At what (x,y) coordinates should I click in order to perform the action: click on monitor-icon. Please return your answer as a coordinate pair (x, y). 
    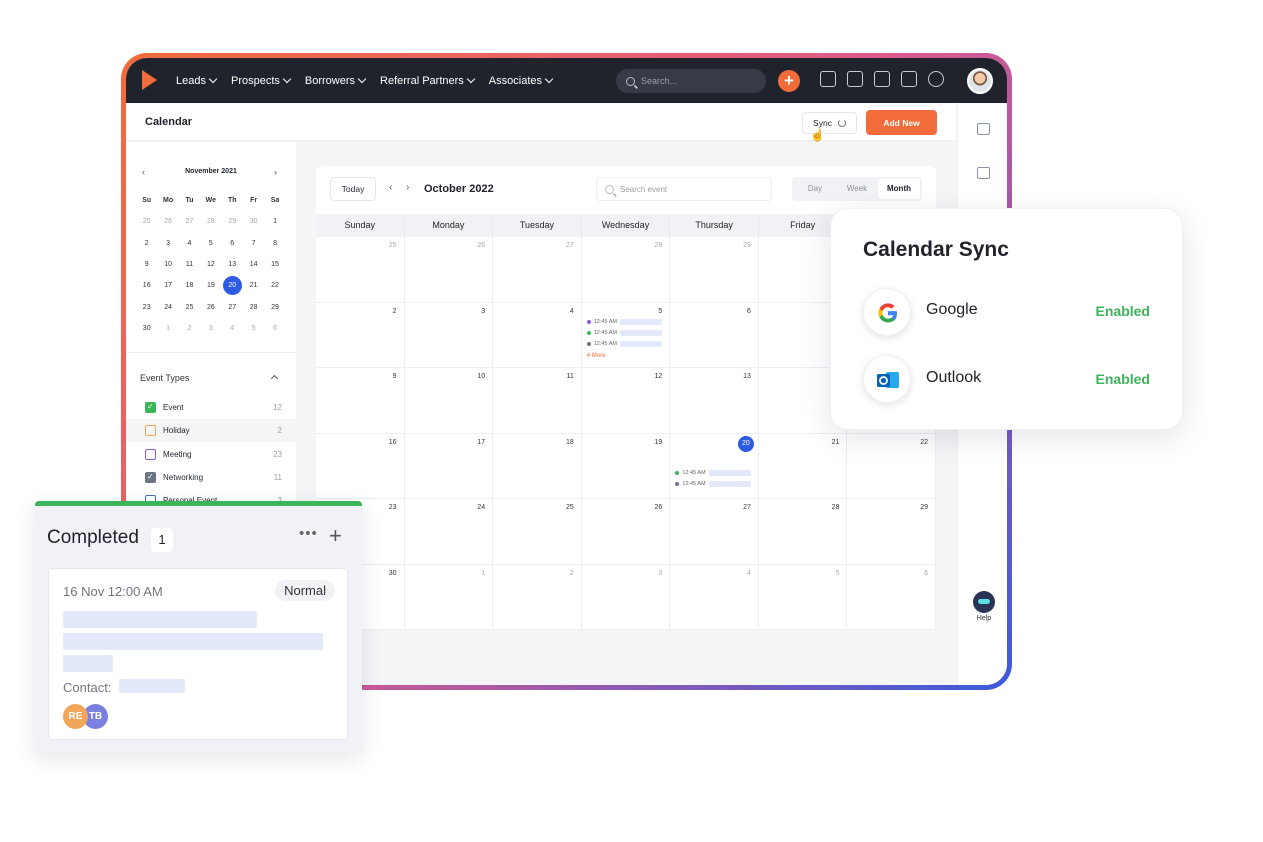
    Looking at the image, I should click on (909, 79).